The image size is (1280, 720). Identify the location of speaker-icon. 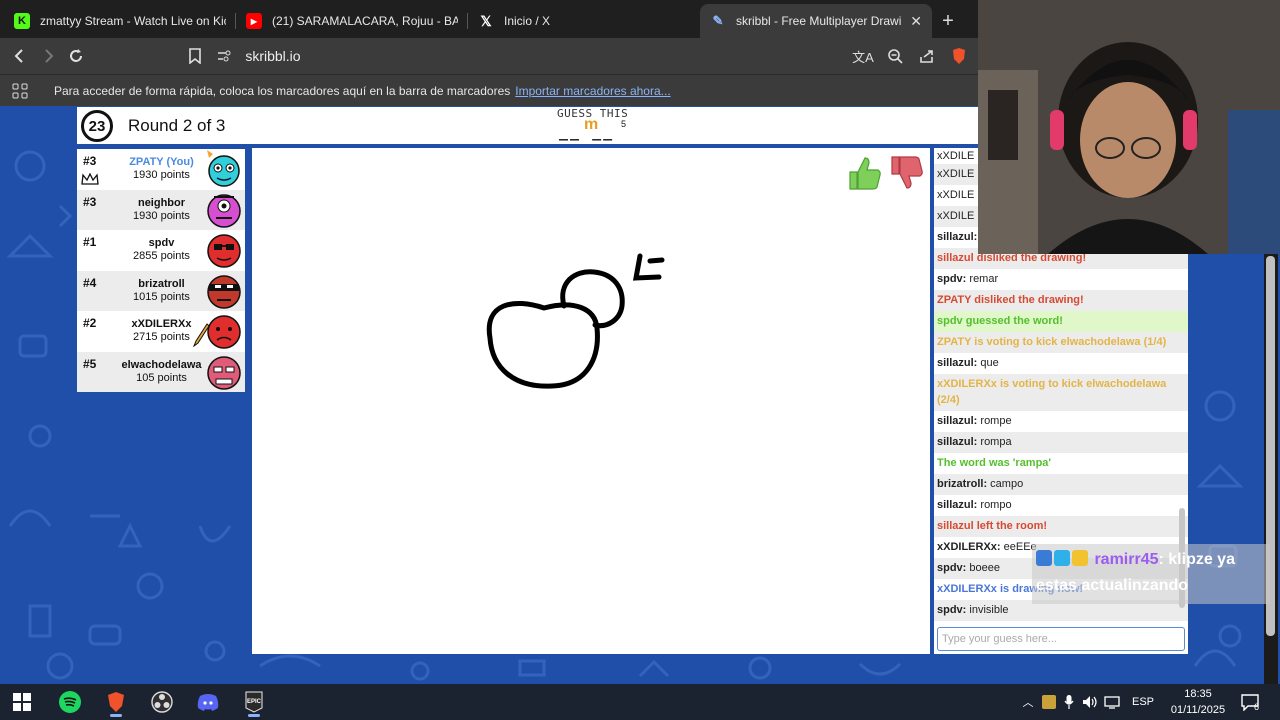
(1090, 702).